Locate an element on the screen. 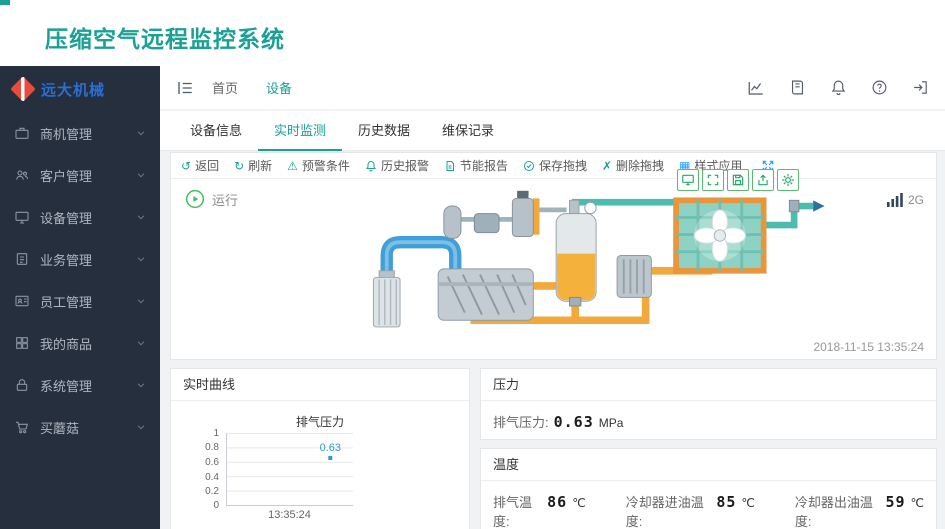 The height and width of the screenshot is (529, 945). logo: 远大机械 is located at coordinates (80, 89).